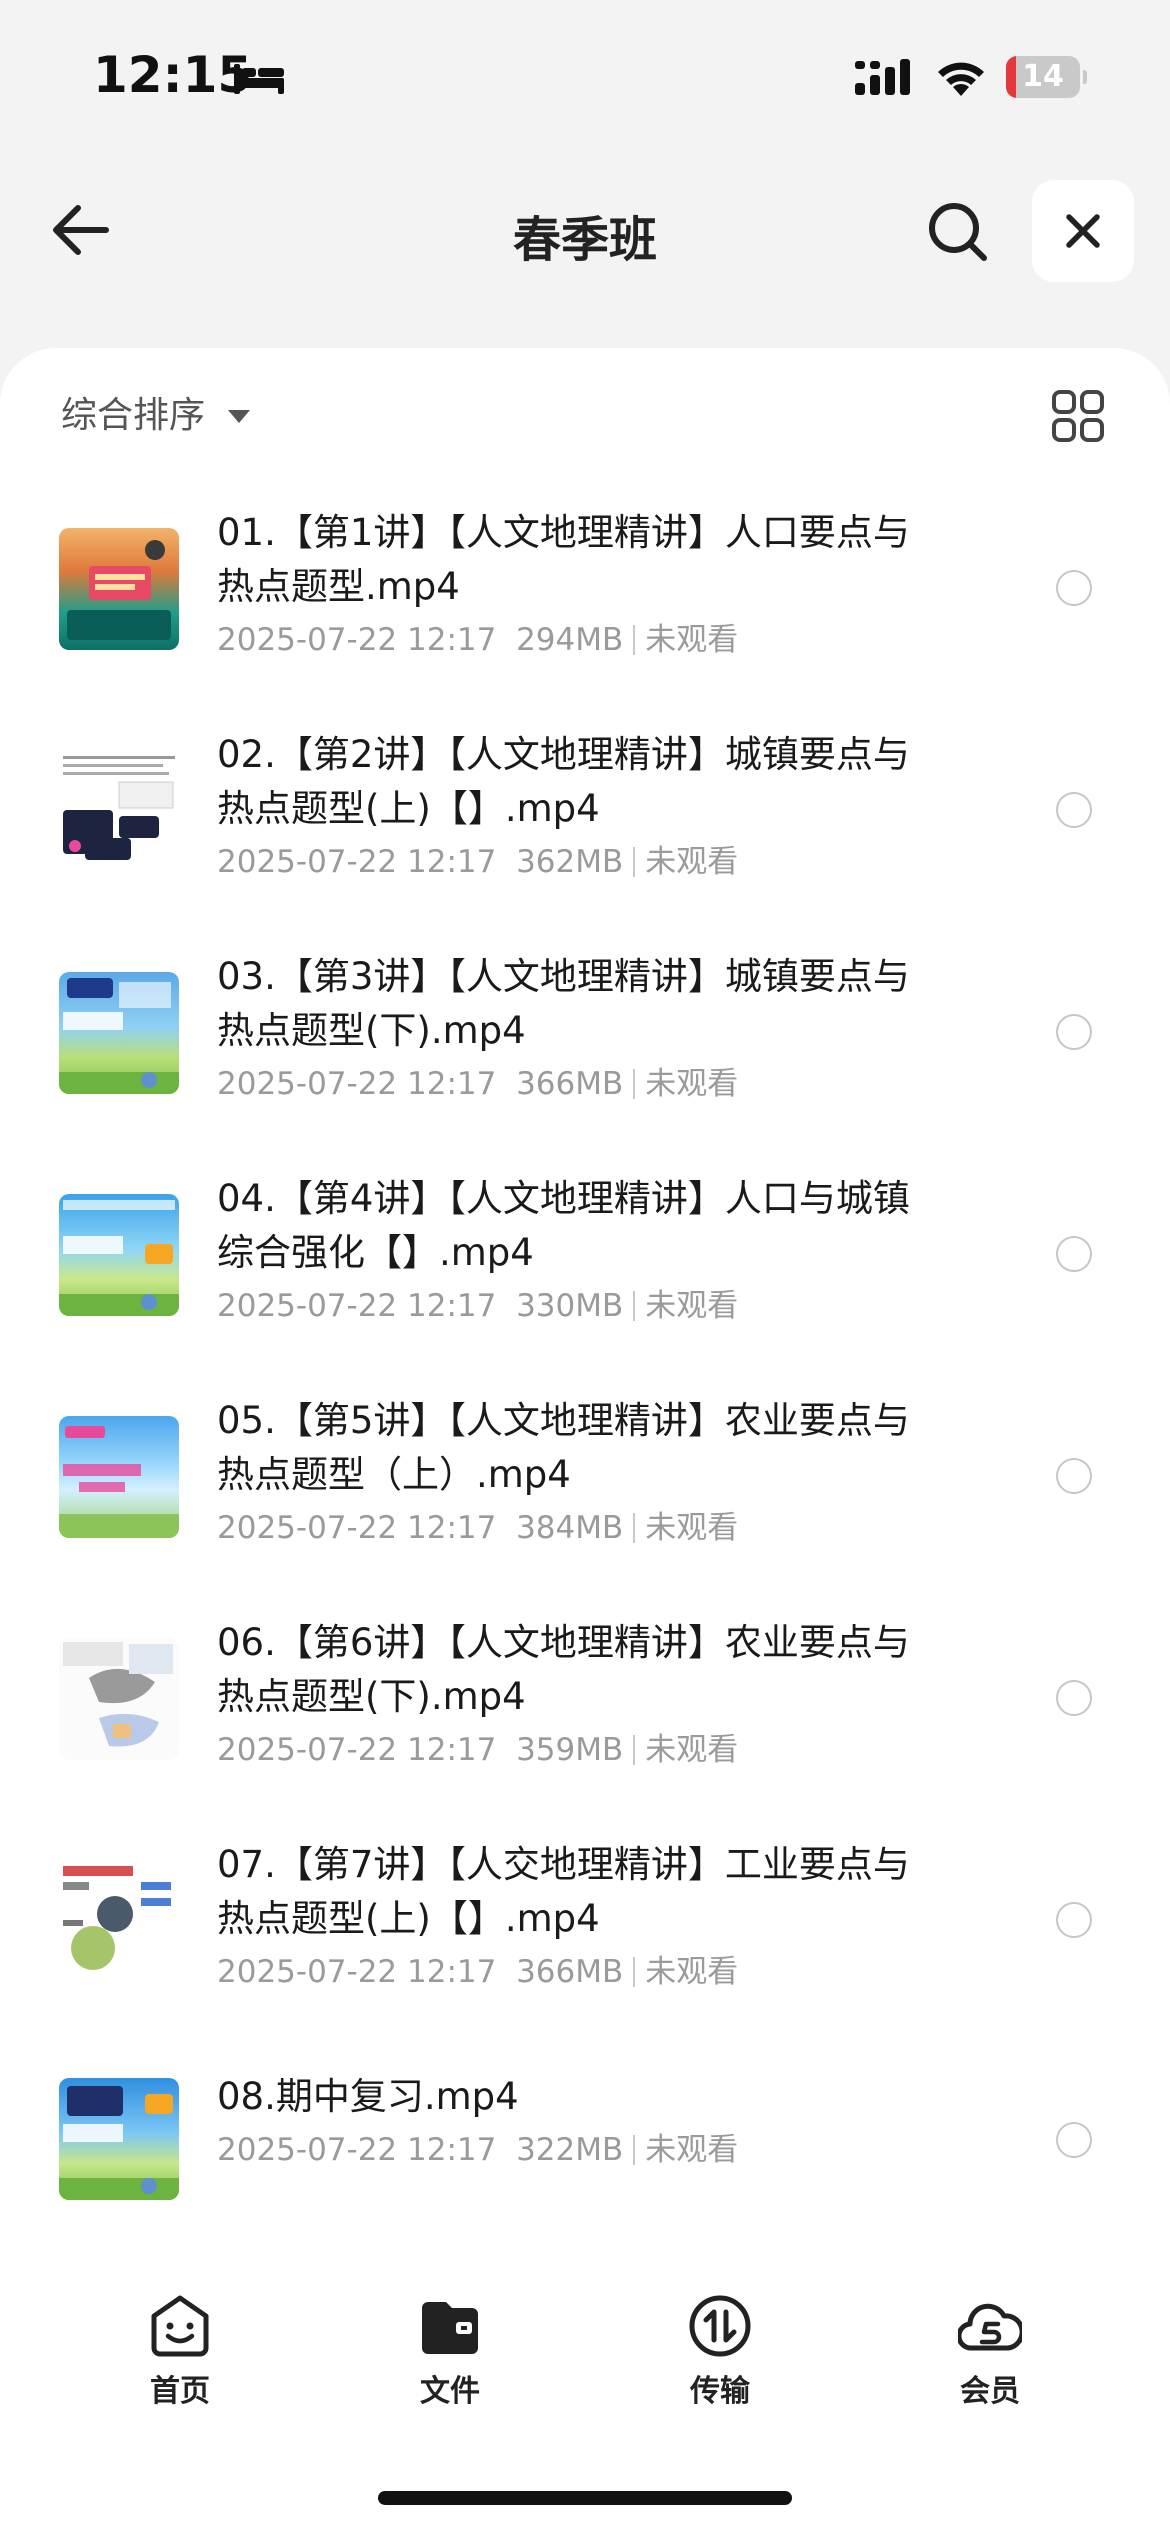 The height and width of the screenshot is (2532, 1170). I want to click on close-icon, so click(1083, 231).